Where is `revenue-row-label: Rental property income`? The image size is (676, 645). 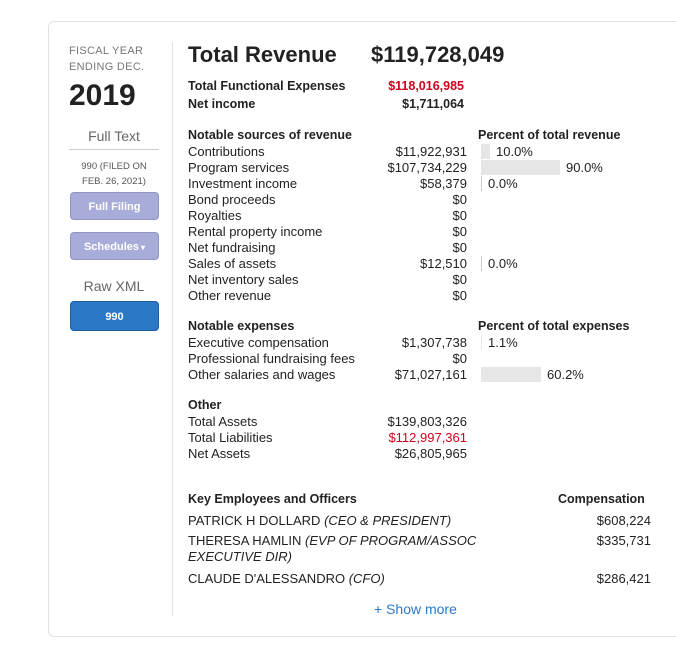
revenue-row-label: Rental property income is located at coordinates (255, 231).